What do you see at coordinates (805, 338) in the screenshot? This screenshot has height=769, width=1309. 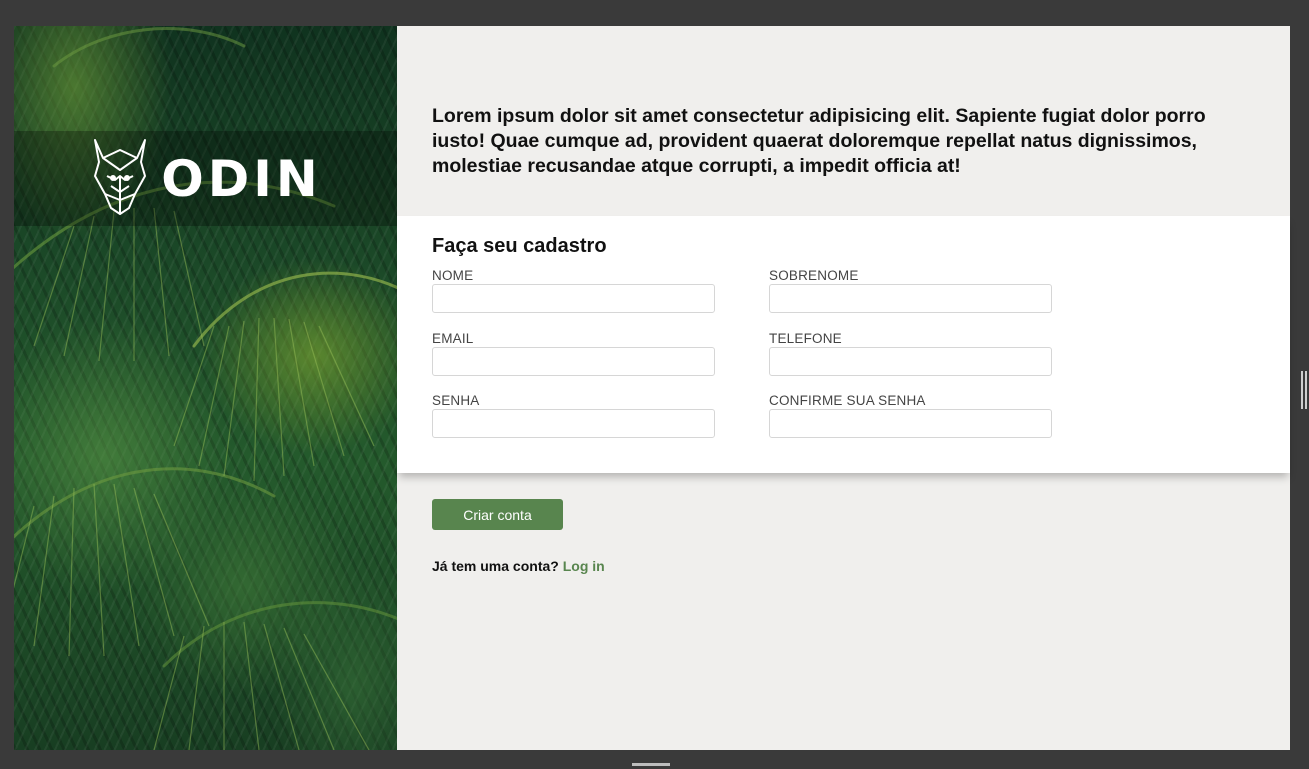 I see `telefone-label: TELEFONE` at bounding box center [805, 338].